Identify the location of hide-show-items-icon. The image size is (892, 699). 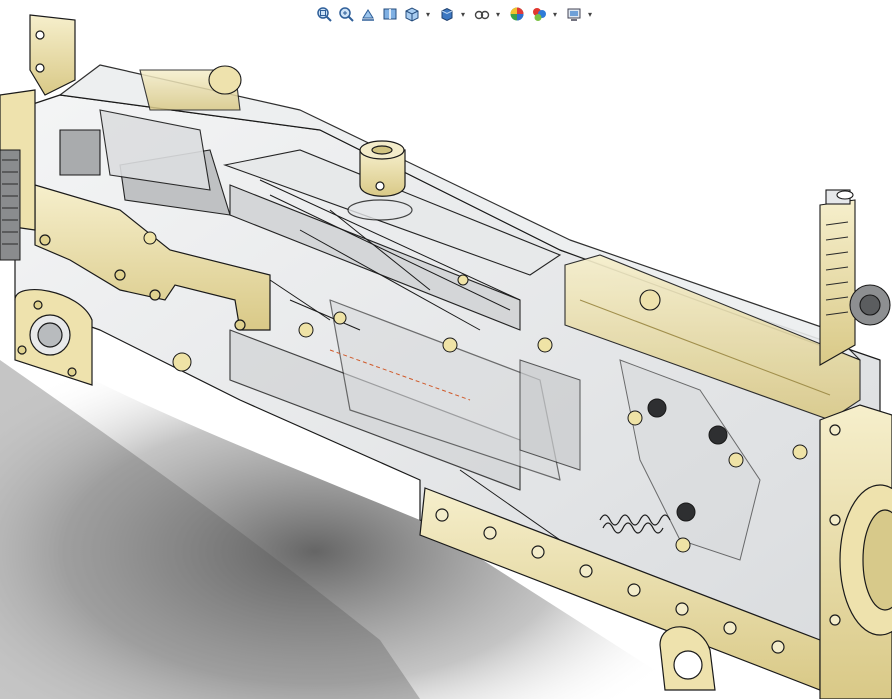
(482, 15).